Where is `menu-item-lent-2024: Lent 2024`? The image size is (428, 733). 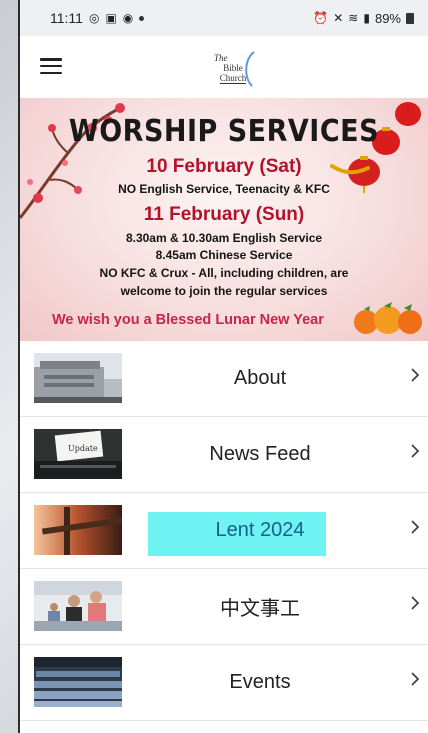
menu-item-lent-2024: Lent 2024 is located at coordinates (224, 531).